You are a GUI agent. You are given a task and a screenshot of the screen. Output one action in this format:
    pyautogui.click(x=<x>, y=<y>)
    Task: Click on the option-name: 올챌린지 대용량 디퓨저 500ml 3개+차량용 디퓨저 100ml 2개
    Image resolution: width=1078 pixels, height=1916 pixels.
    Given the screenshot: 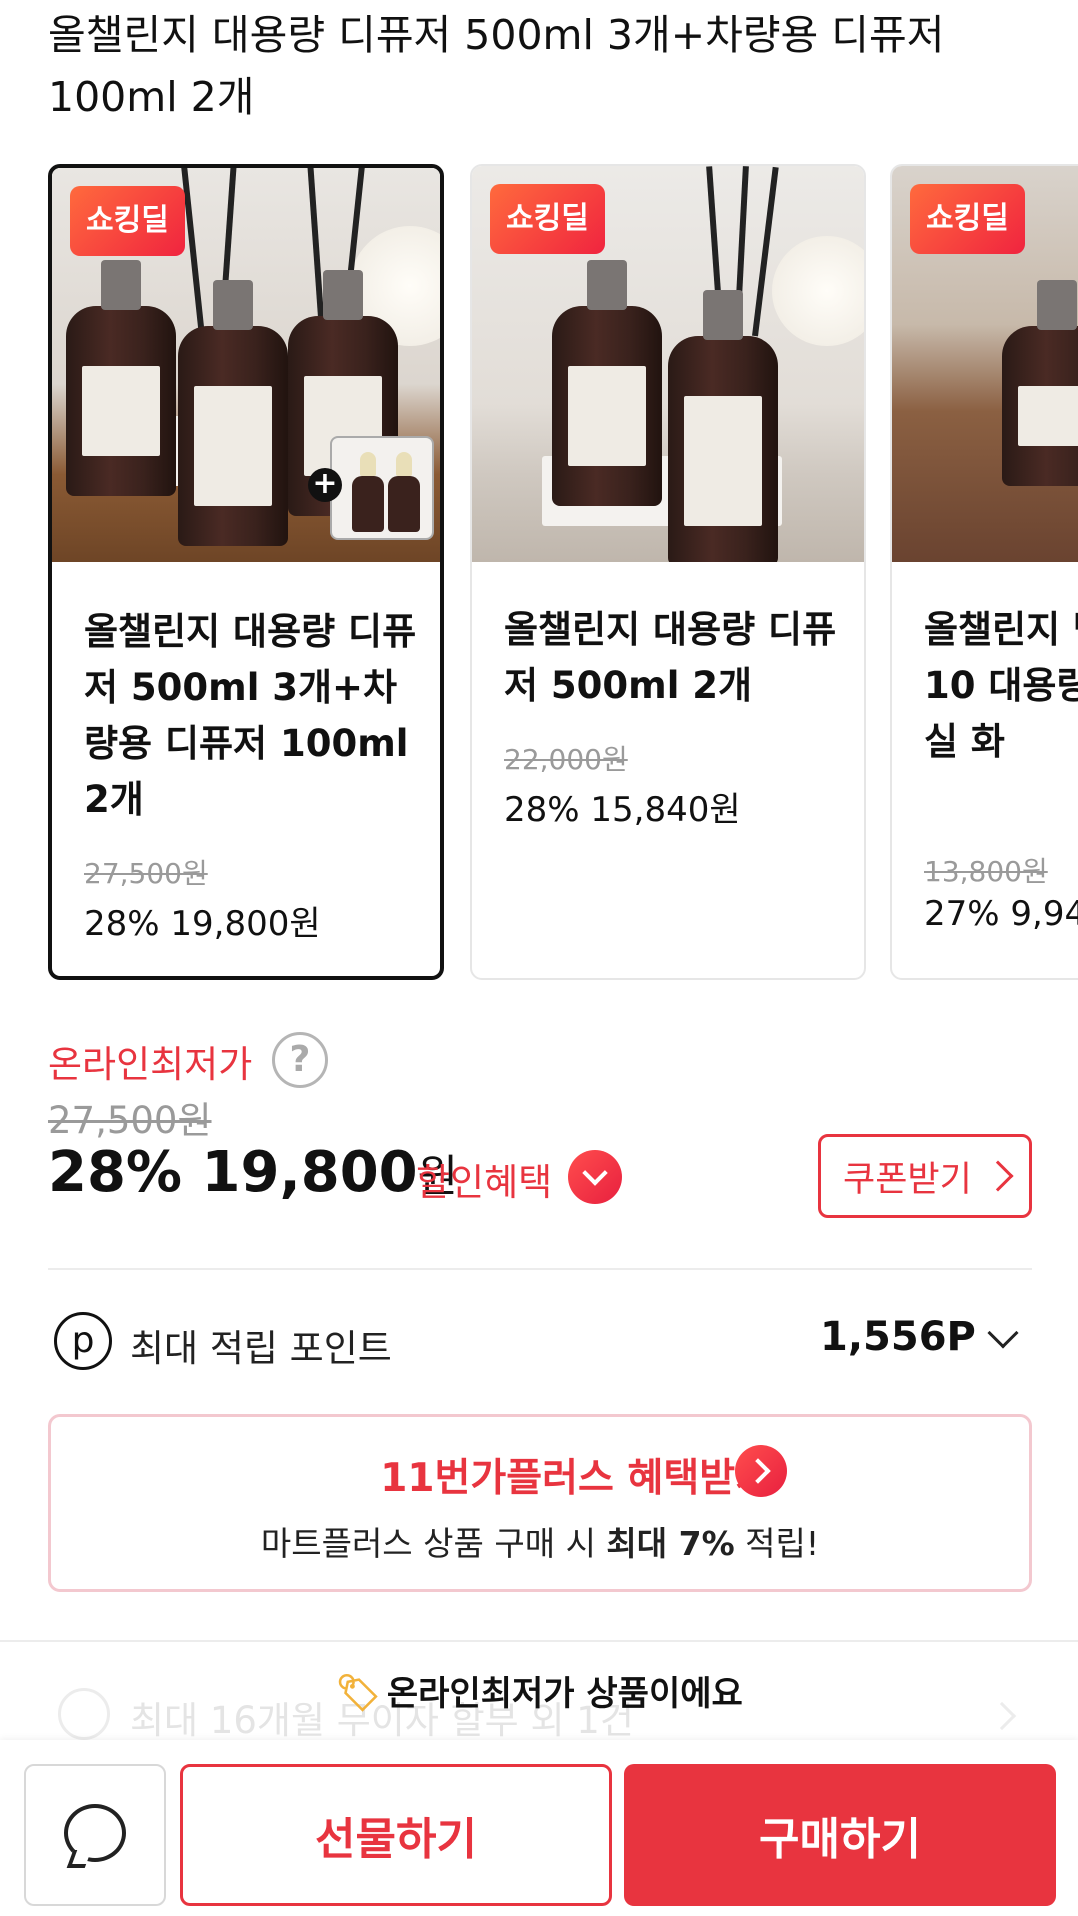 What is the action you would take?
    pyautogui.click(x=250, y=715)
    